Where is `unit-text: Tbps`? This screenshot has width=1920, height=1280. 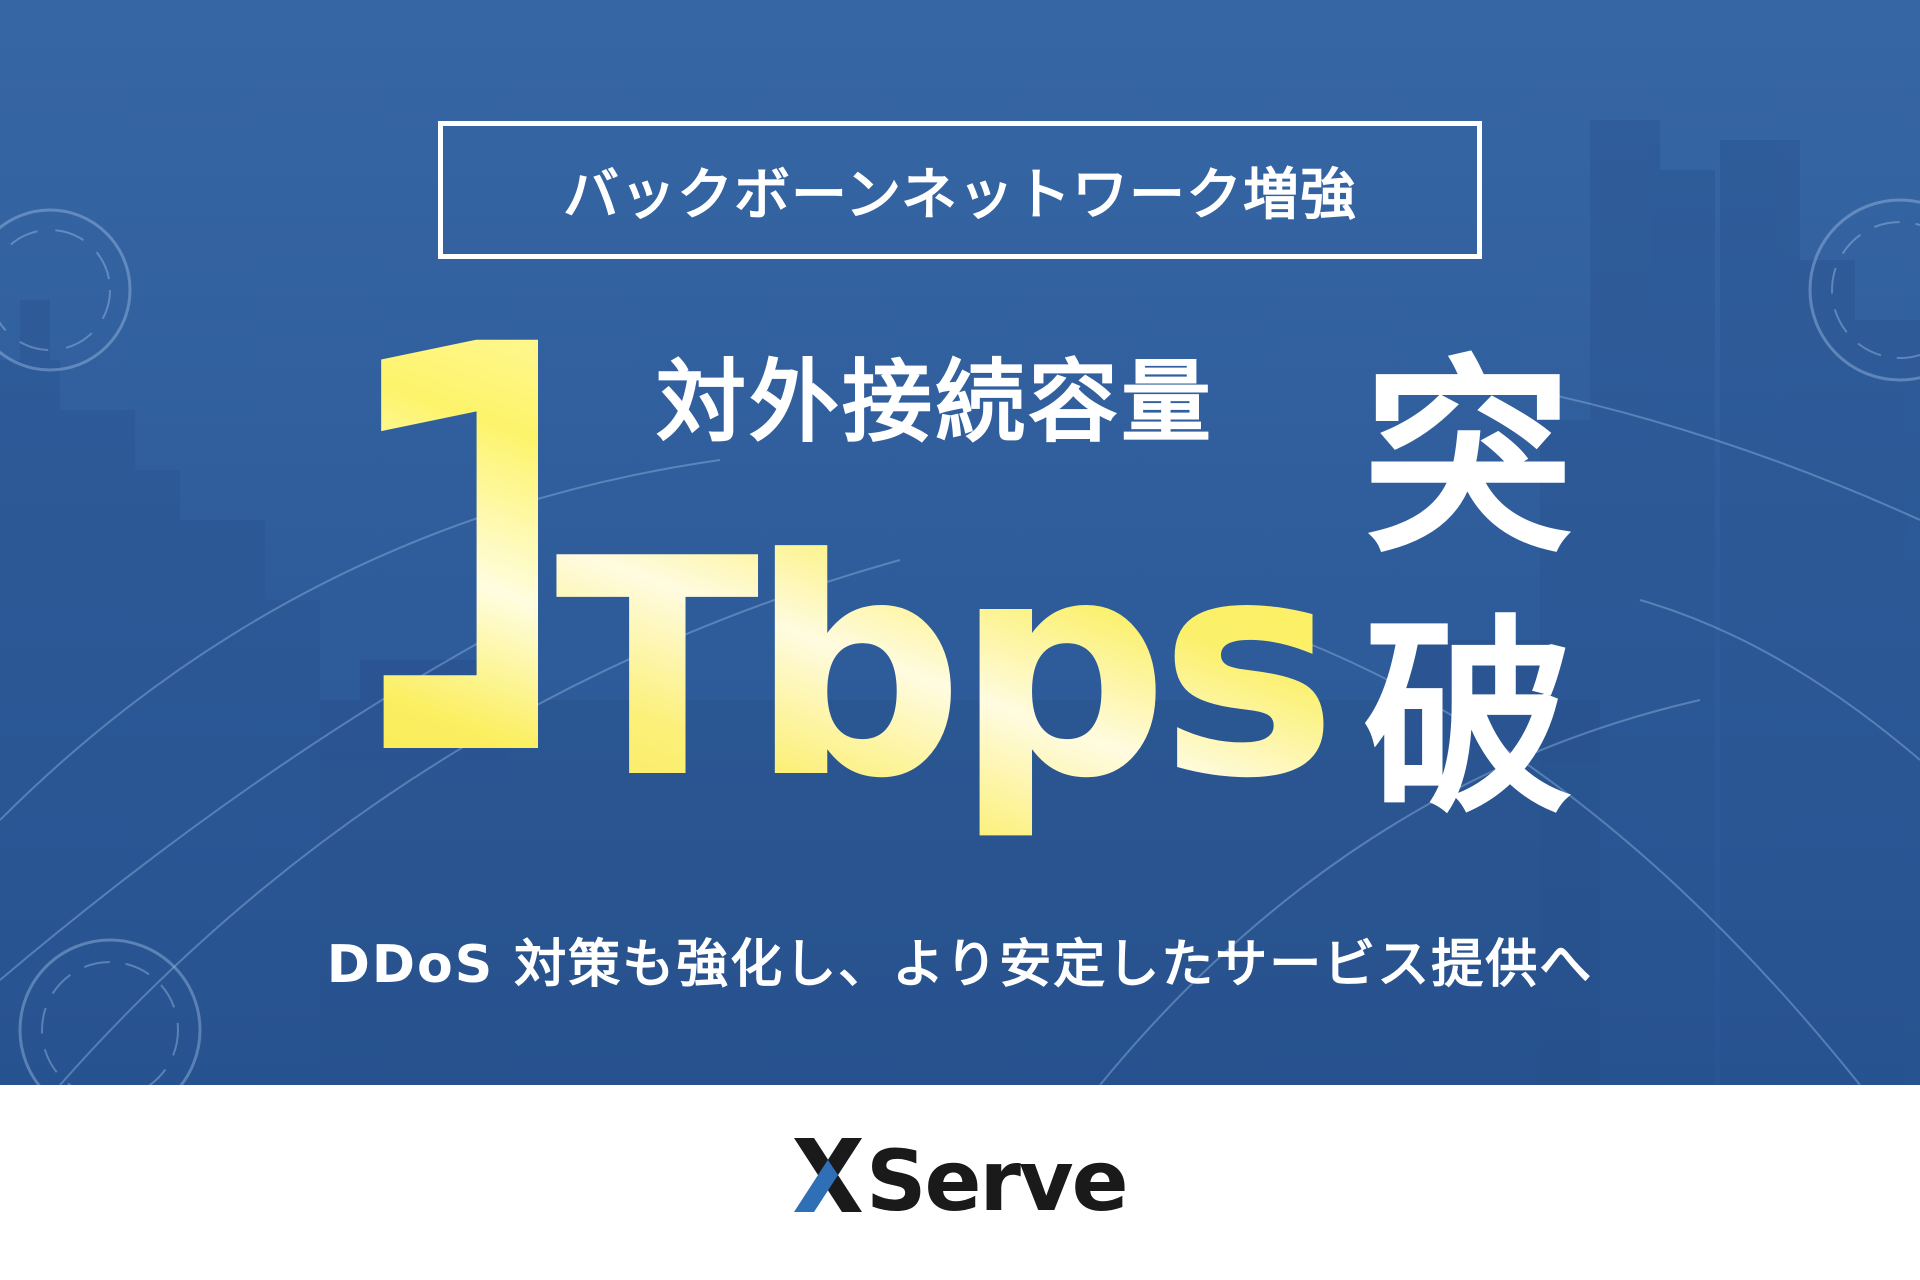 unit-text: Tbps is located at coordinates (946, 685).